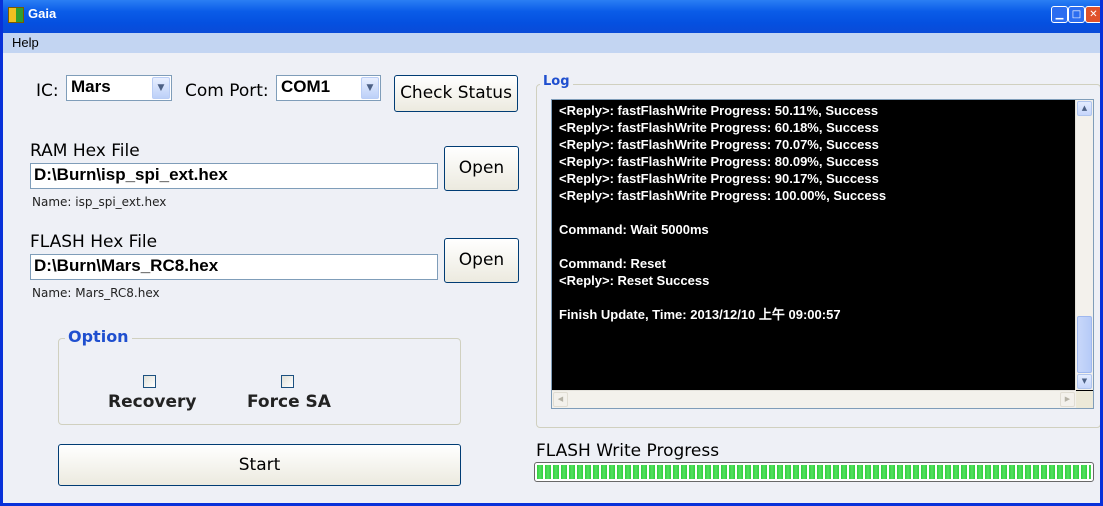 Image resolution: width=1103 pixels, height=506 pixels. What do you see at coordinates (612, 263) in the screenshot?
I see `log-line: Command: Reset` at bounding box center [612, 263].